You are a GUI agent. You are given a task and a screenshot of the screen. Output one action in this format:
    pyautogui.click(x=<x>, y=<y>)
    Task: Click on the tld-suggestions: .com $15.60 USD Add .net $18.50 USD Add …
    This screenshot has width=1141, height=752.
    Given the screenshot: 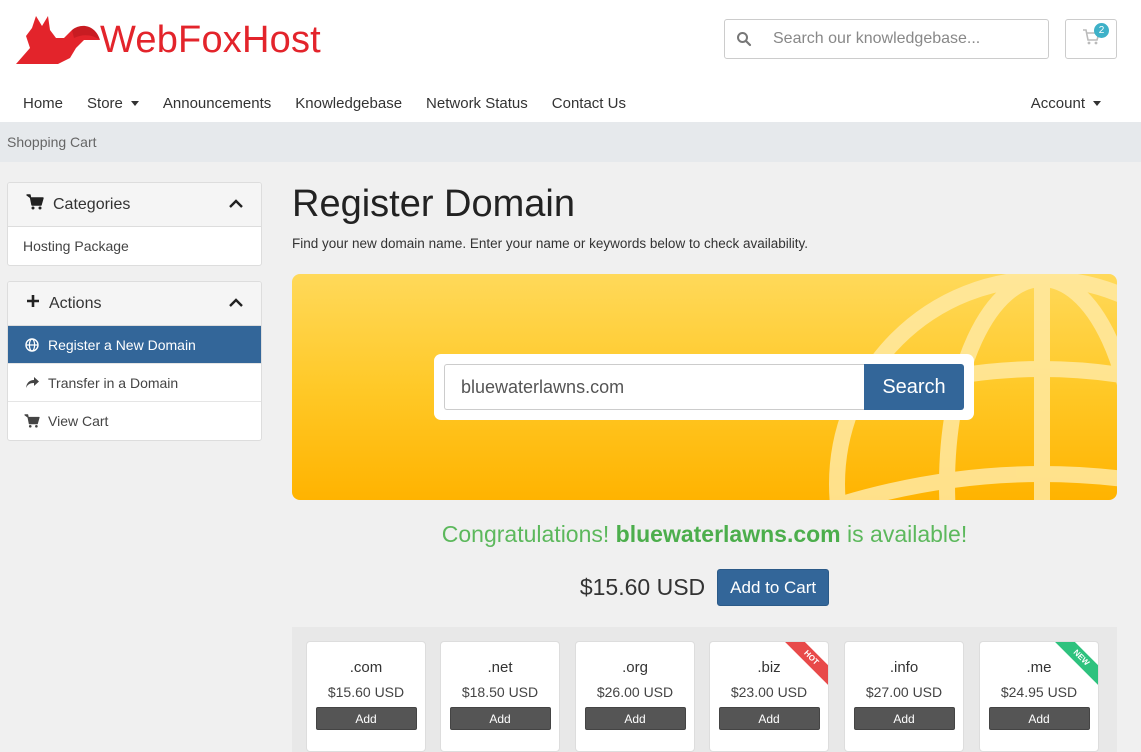 What is the action you would take?
    pyautogui.click(x=704, y=689)
    